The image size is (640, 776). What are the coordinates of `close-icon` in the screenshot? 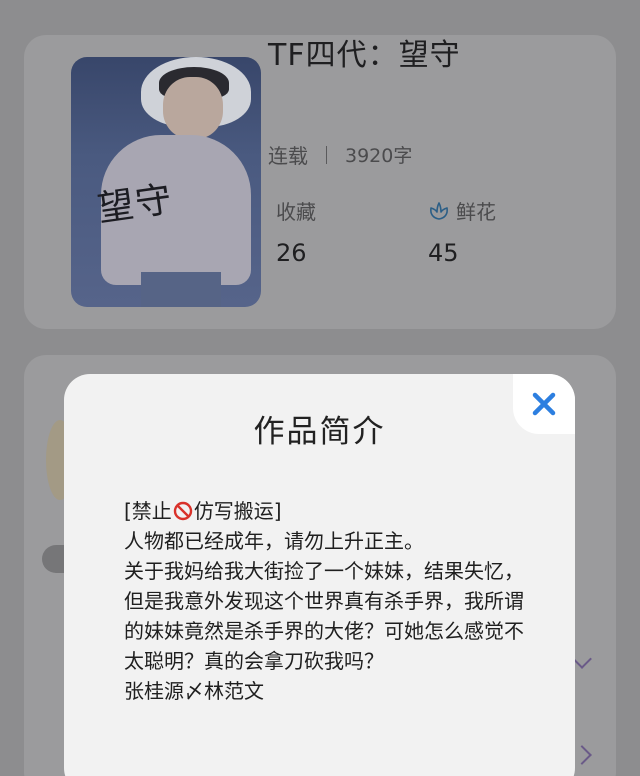 It's located at (544, 404).